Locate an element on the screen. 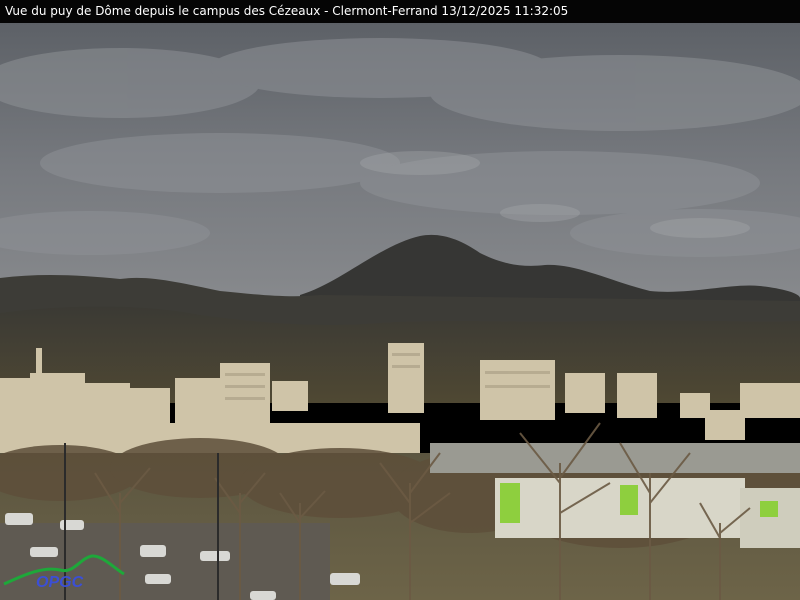 This screenshot has width=800, height=600. opgc-logo: OPGC is located at coordinates (64, 570).